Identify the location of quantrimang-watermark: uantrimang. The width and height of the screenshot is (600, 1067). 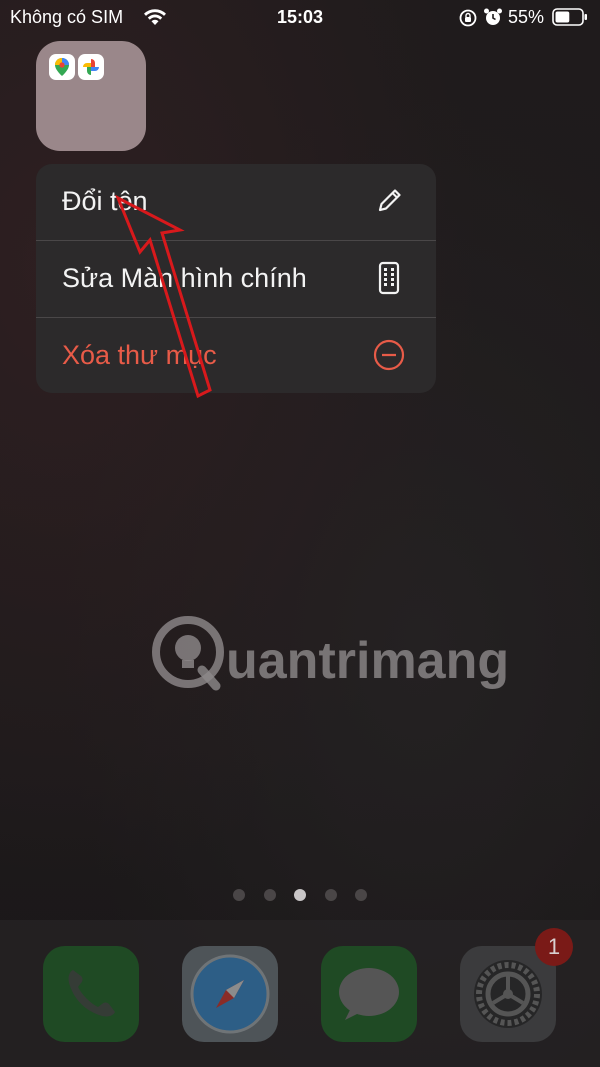
(330, 652).